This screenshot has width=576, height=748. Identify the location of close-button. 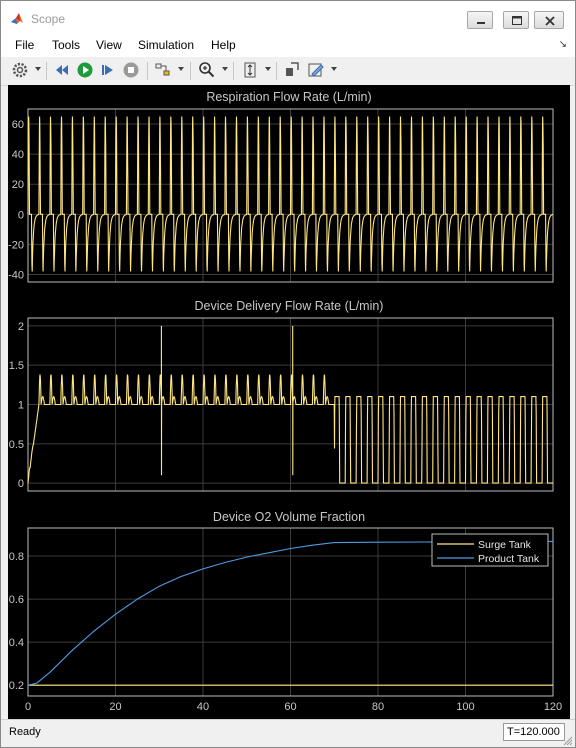
(549, 20).